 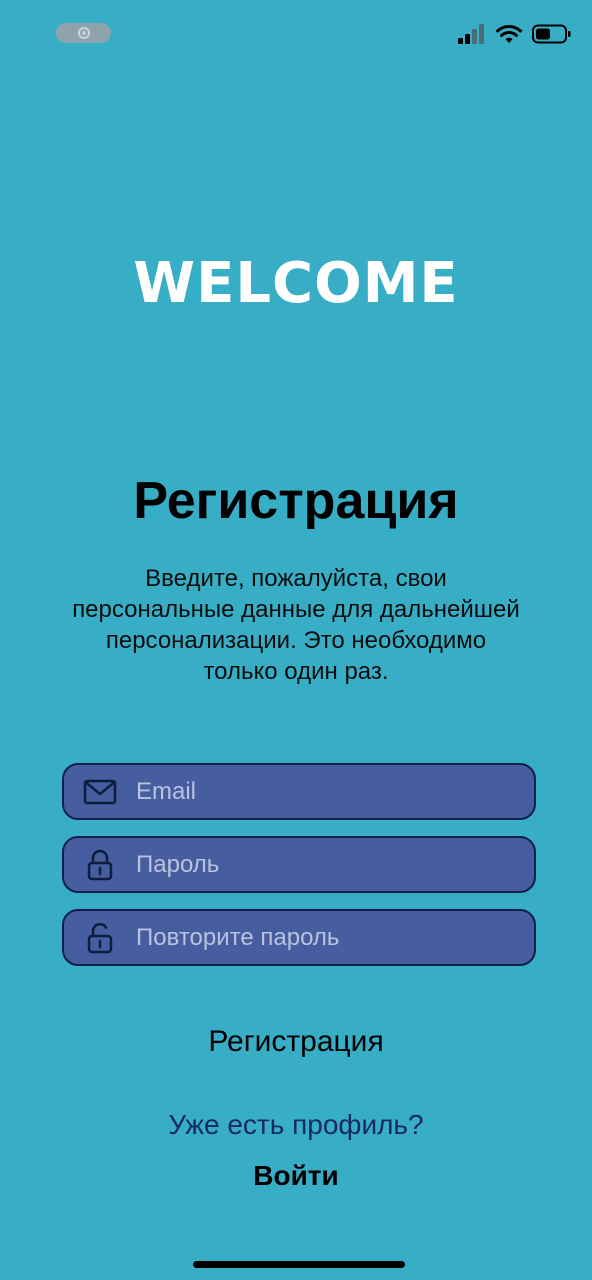 I want to click on home-indicator, so click(x=299, y=1264).